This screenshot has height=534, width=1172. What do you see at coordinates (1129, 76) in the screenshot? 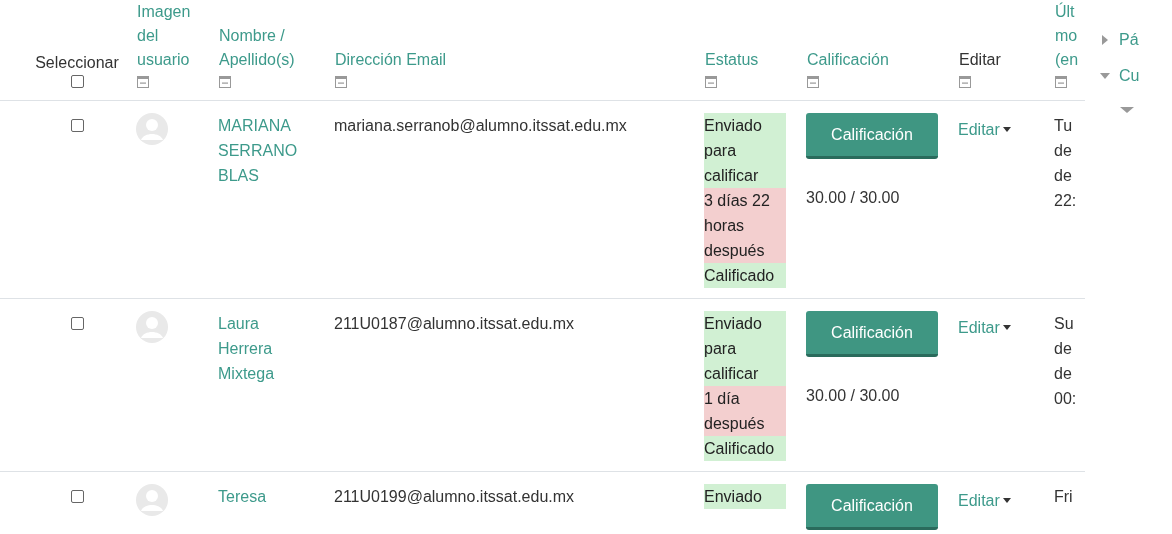
I see `sidebar-item: Cu` at bounding box center [1129, 76].